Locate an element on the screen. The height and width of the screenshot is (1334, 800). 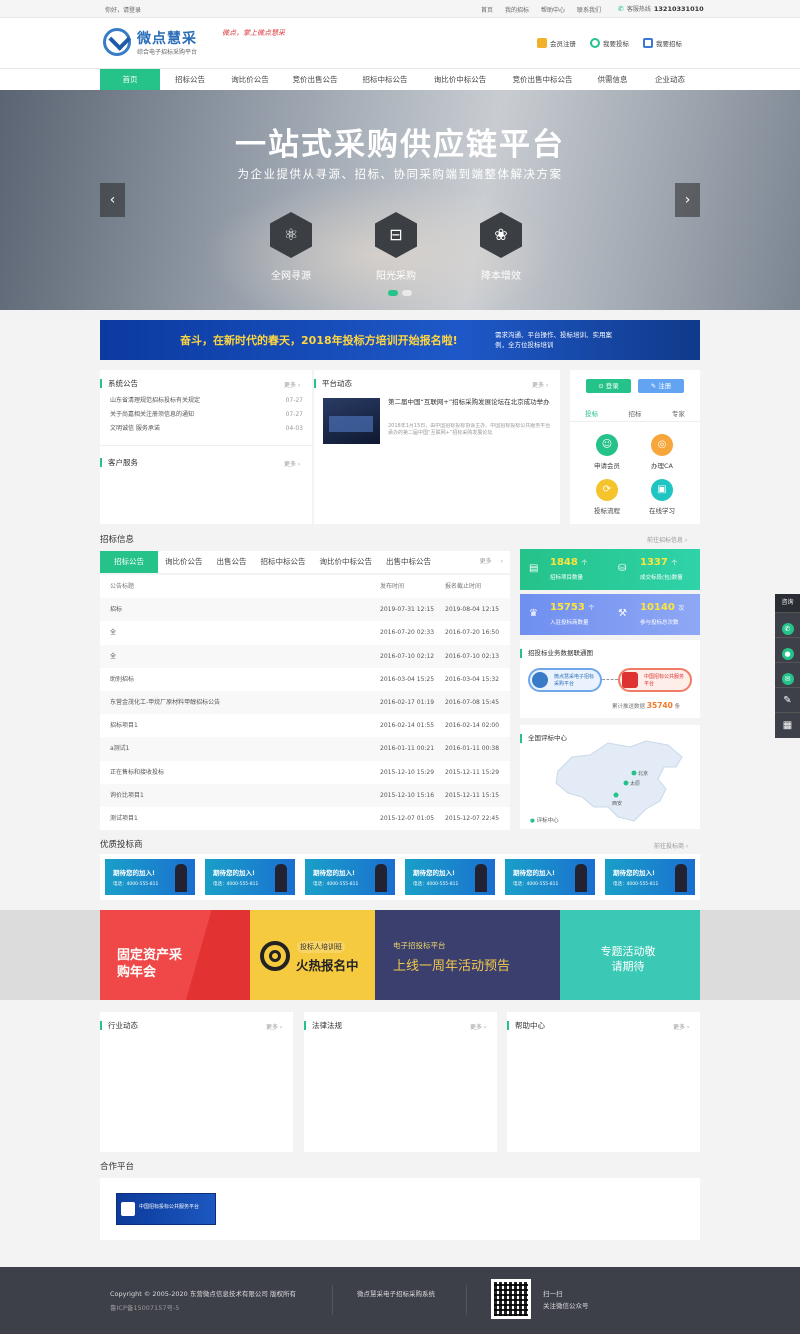
qq-icon: ● is located at coordinates (787, 654).